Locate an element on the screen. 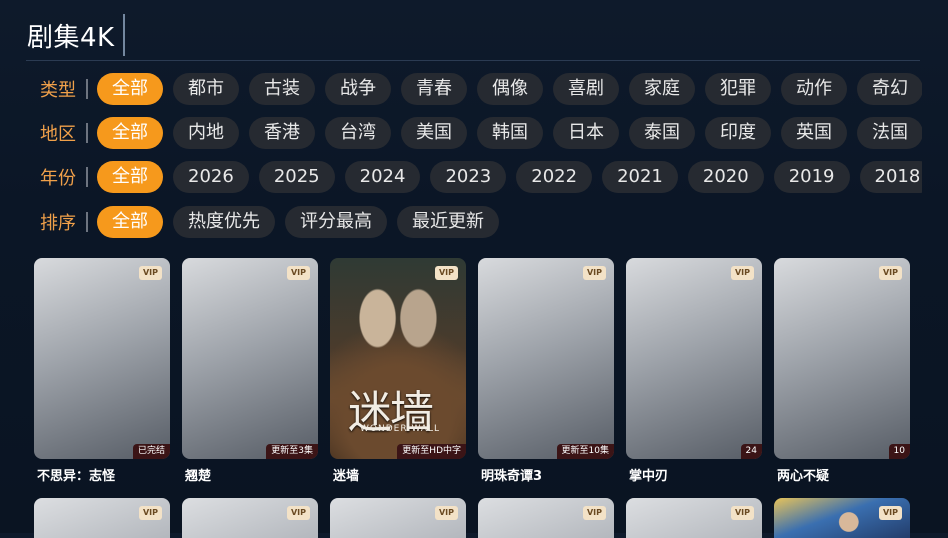 This screenshot has height=538, width=948. video-title: 迷墙 is located at coordinates (346, 476).